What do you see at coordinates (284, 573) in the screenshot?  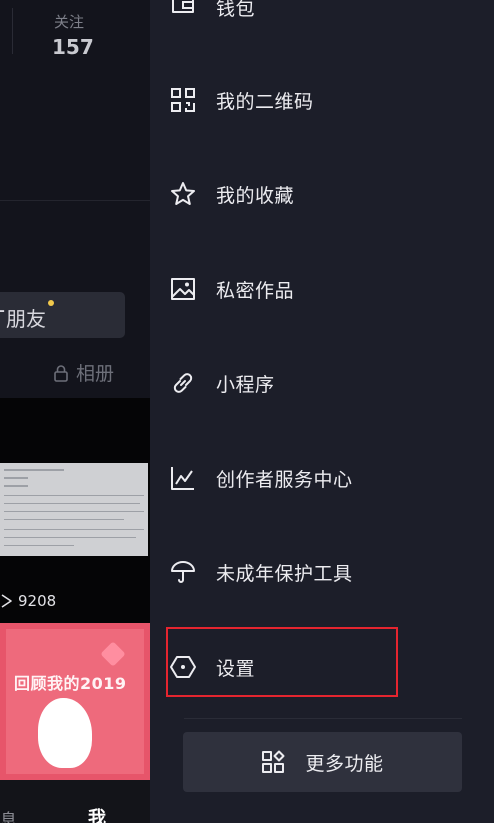 I see `menu-label: 未成年保护工具` at bounding box center [284, 573].